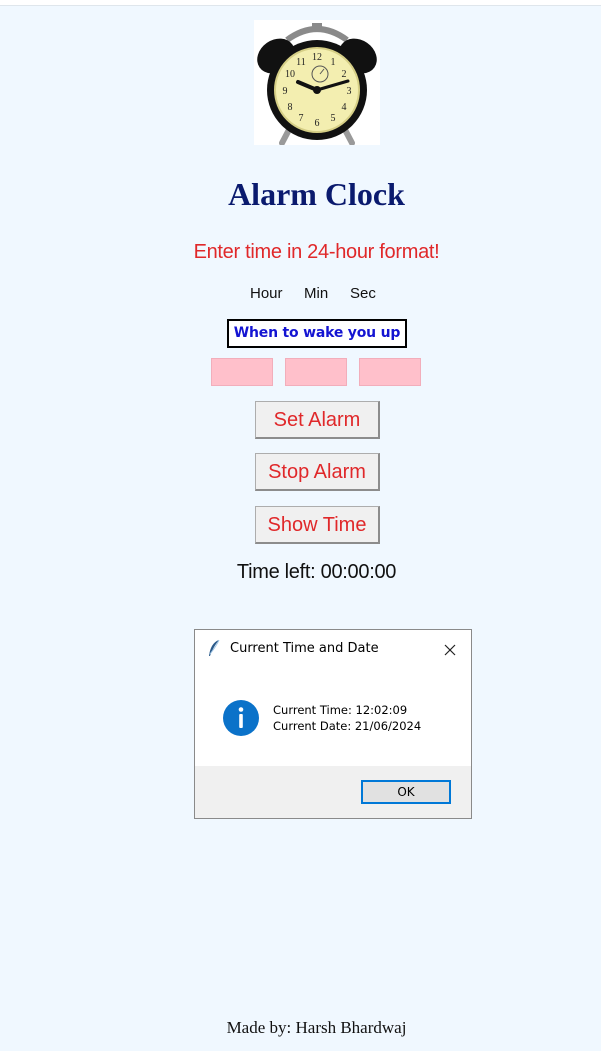  What do you see at coordinates (300, 3) in the screenshot?
I see `window-top-border` at bounding box center [300, 3].